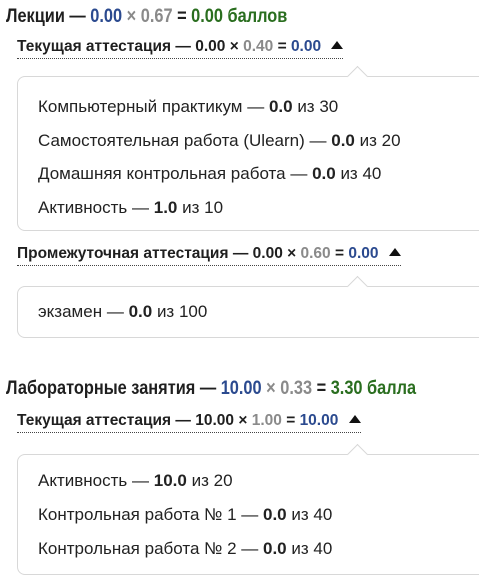  I want to click on item-name: Контрольная работа № 2, so click(137, 548).